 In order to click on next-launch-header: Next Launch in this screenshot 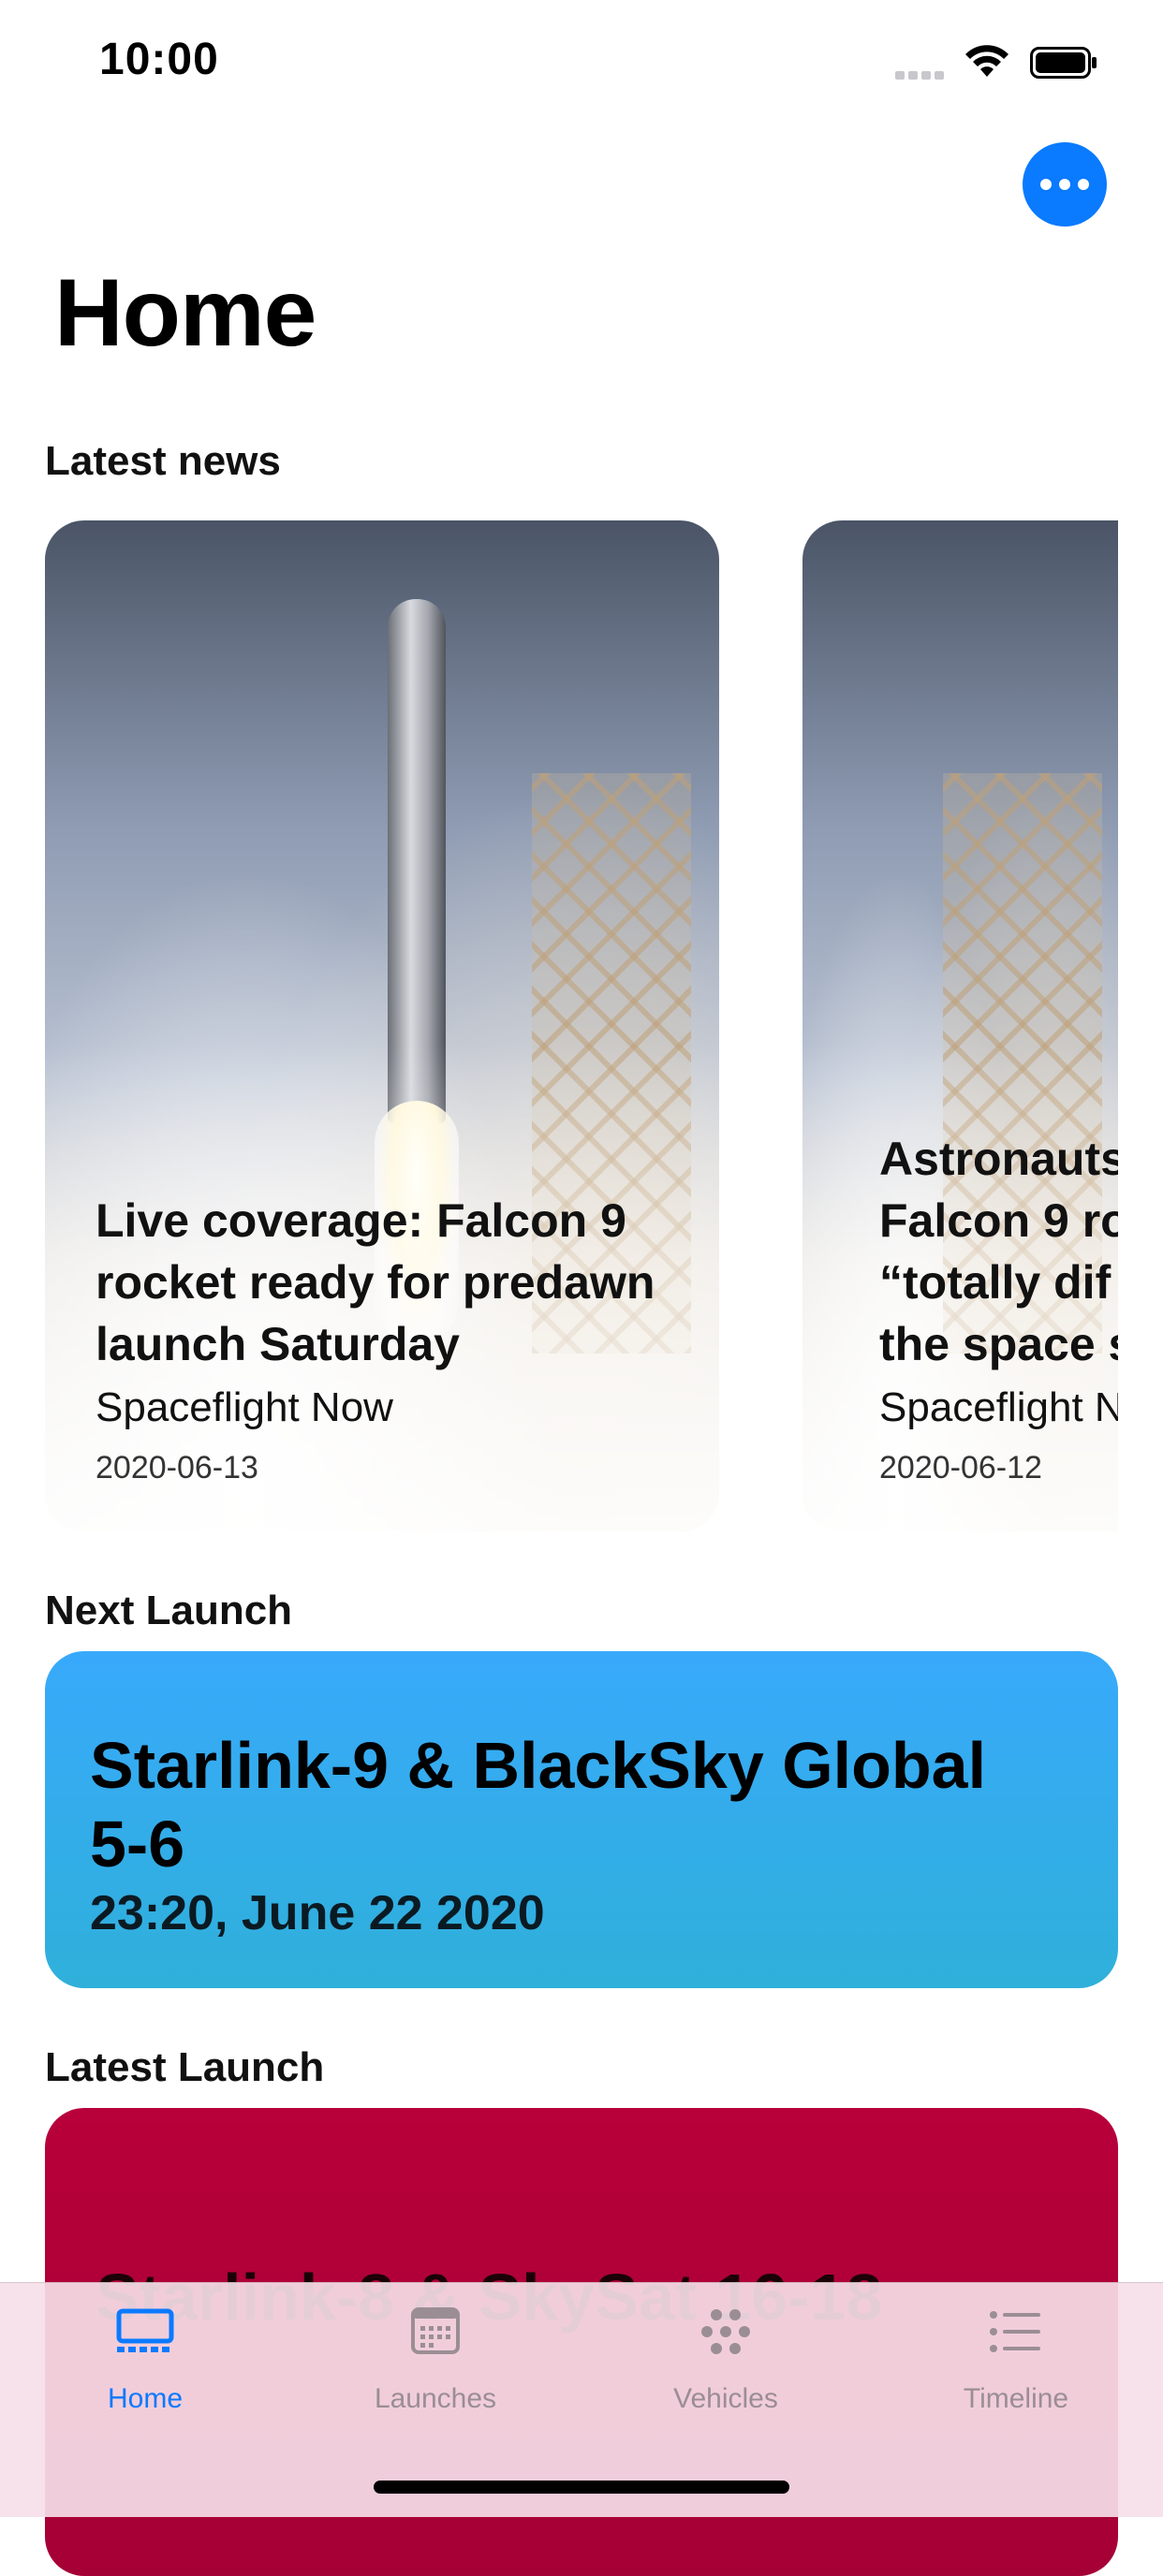, I will do `click(169, 1610)`.